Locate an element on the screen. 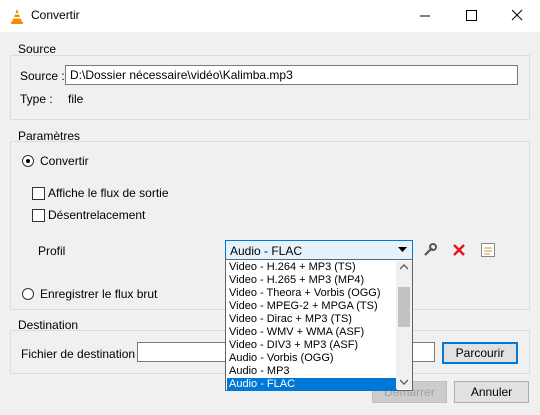 The height and width of the screenshot is (415, 540). raw-stream-radio is located at coordinates (28, 294).